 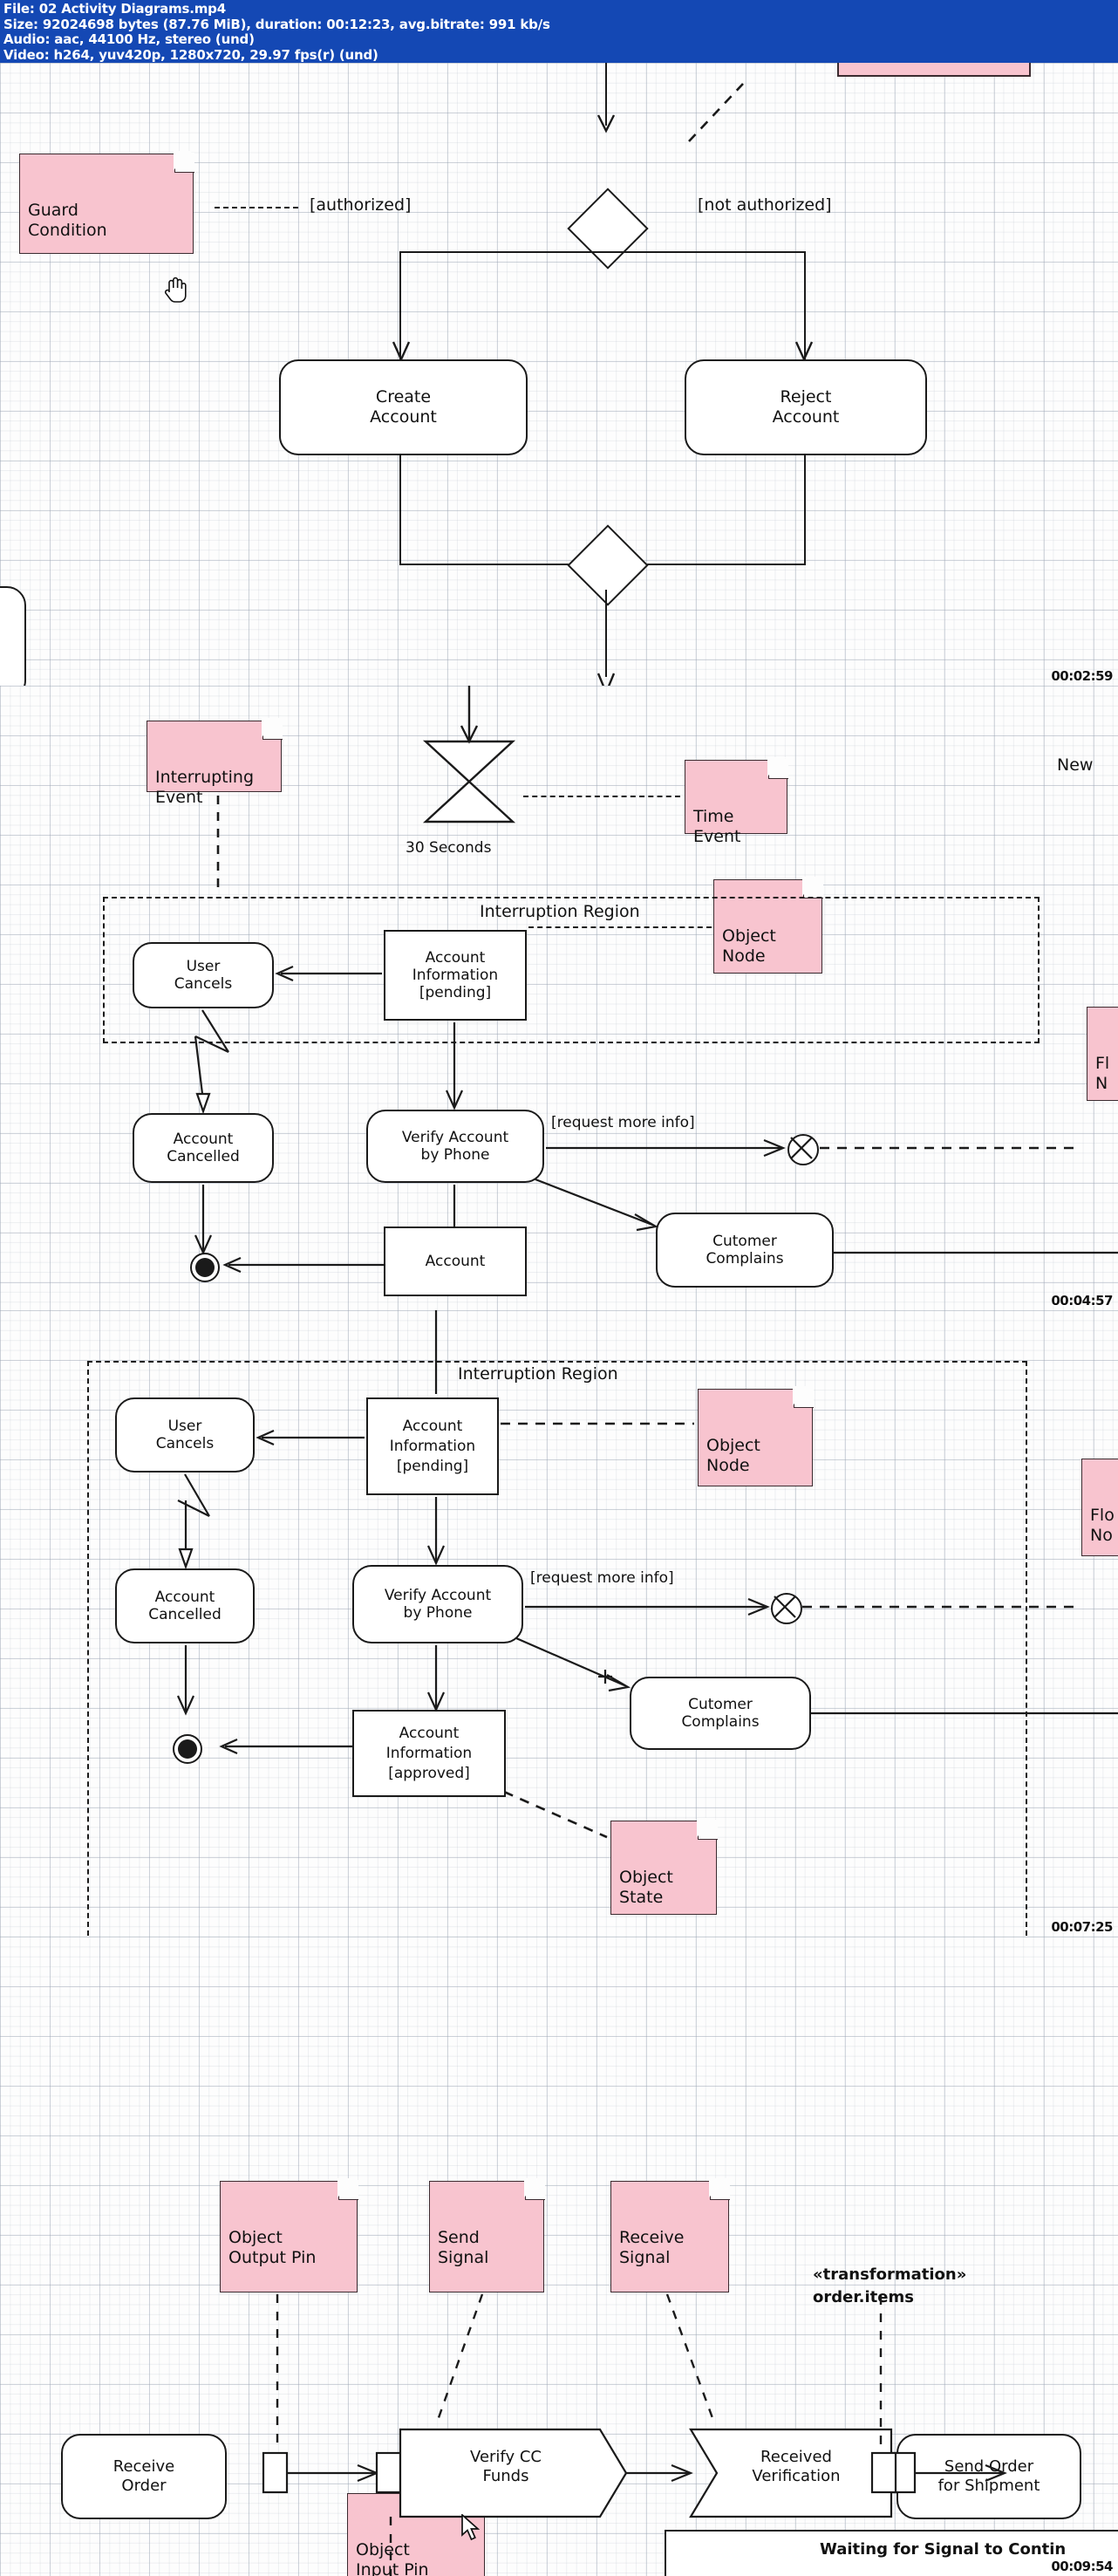 What do you see at coordinates (1082, 1300) in the screenshot?
I see `timestamp-panel-2: 00:04:57` at bounding box center [1082, 1300].